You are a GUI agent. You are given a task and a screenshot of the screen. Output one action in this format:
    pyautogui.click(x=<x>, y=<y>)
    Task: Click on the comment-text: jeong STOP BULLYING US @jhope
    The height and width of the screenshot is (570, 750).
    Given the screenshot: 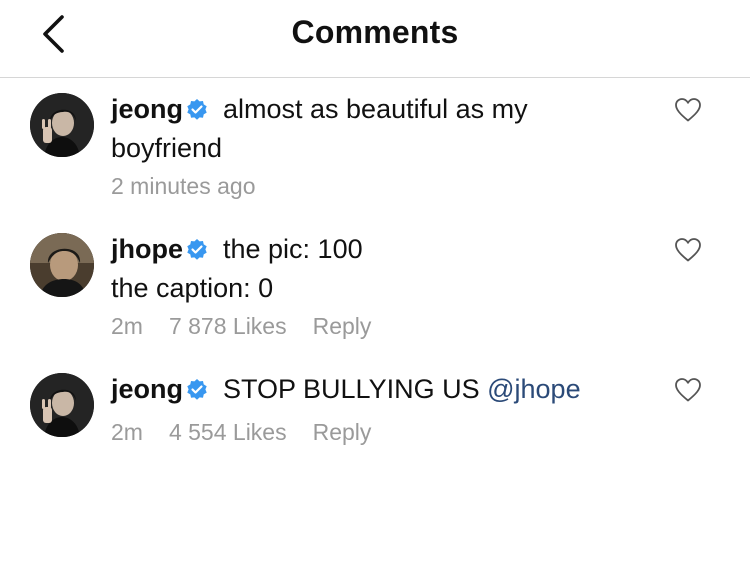 What is the action you would take?
    pyautogui.click(x=371, y=391)
    